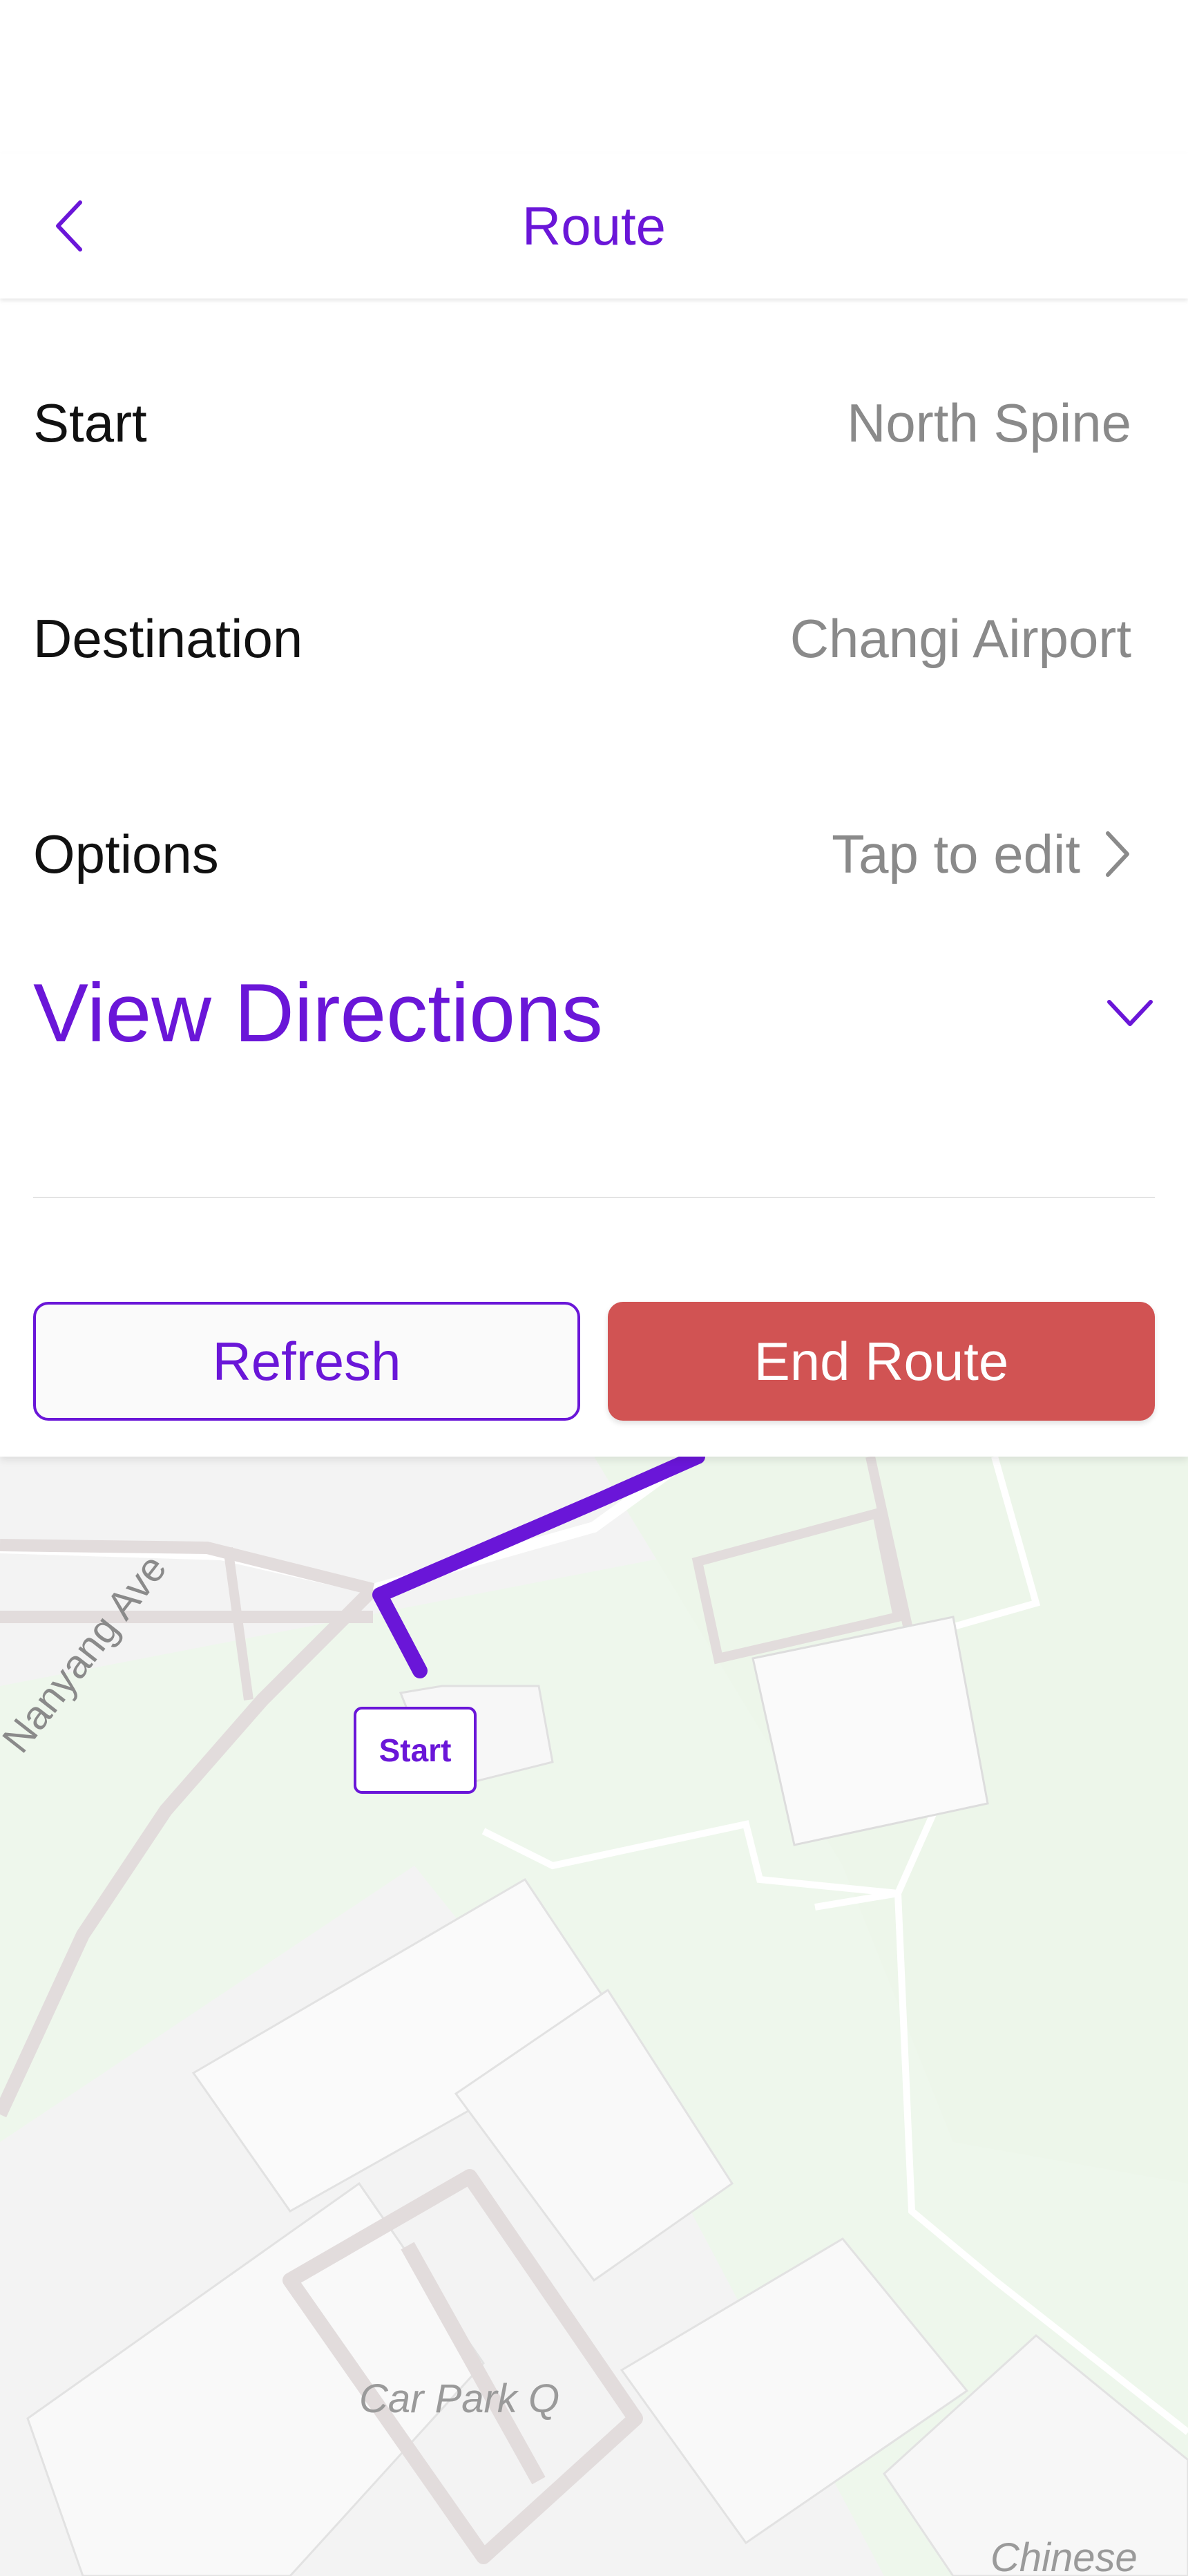 The height and width of the screenshot is (2576, 1188). I want to click on building-label: Chinese He, so click(1064, 2555).